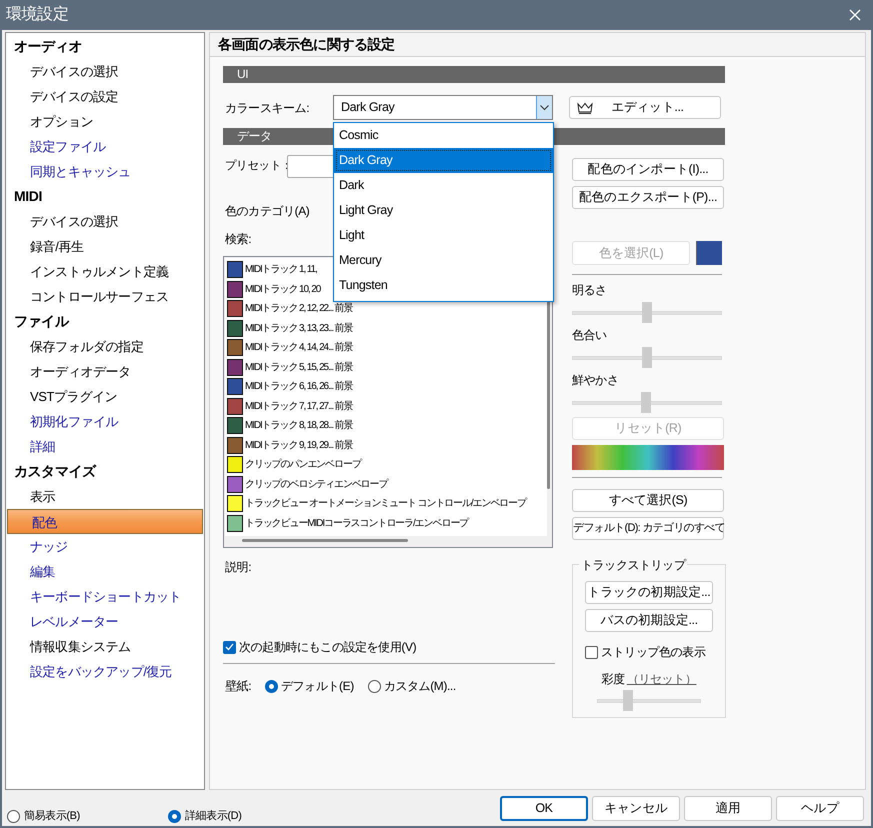 This screenshot has width=873, height=828. Describe the element at coordinates (105, 646) in the screenshot. I see `sidebar-item: 情報収集システム` at that location.